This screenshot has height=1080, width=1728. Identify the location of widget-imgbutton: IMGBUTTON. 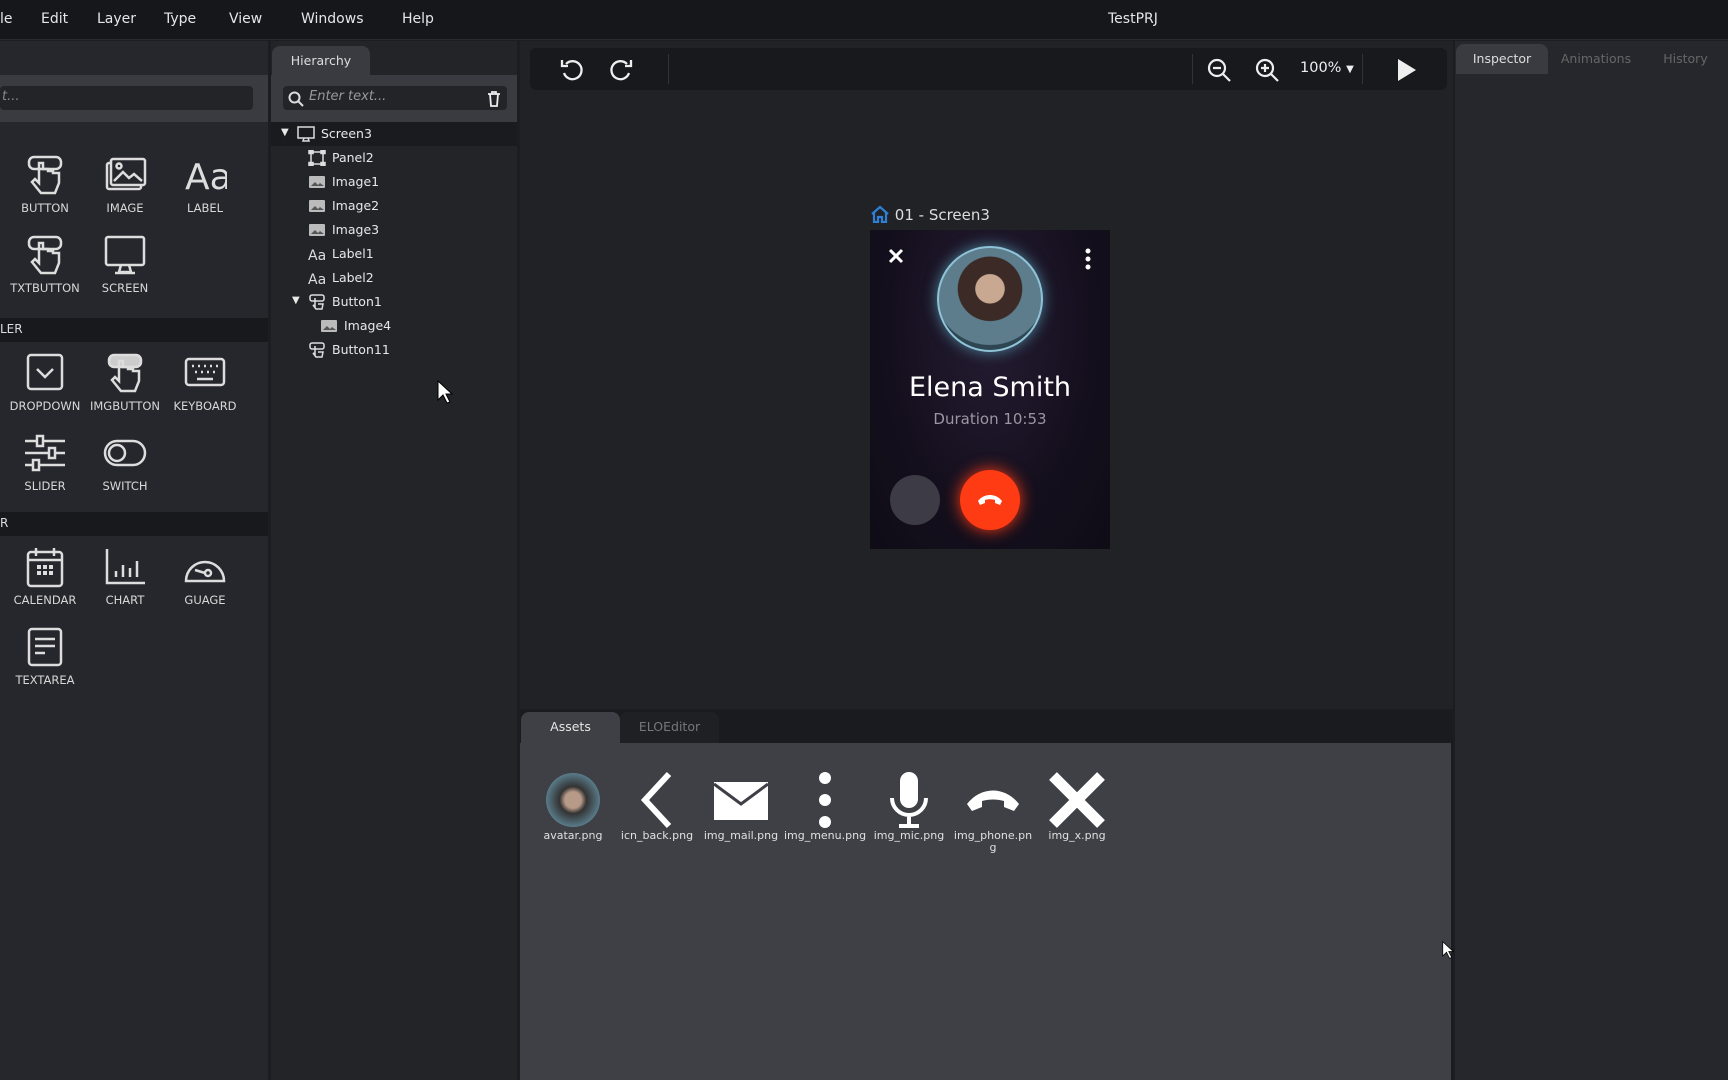
(125, 382).